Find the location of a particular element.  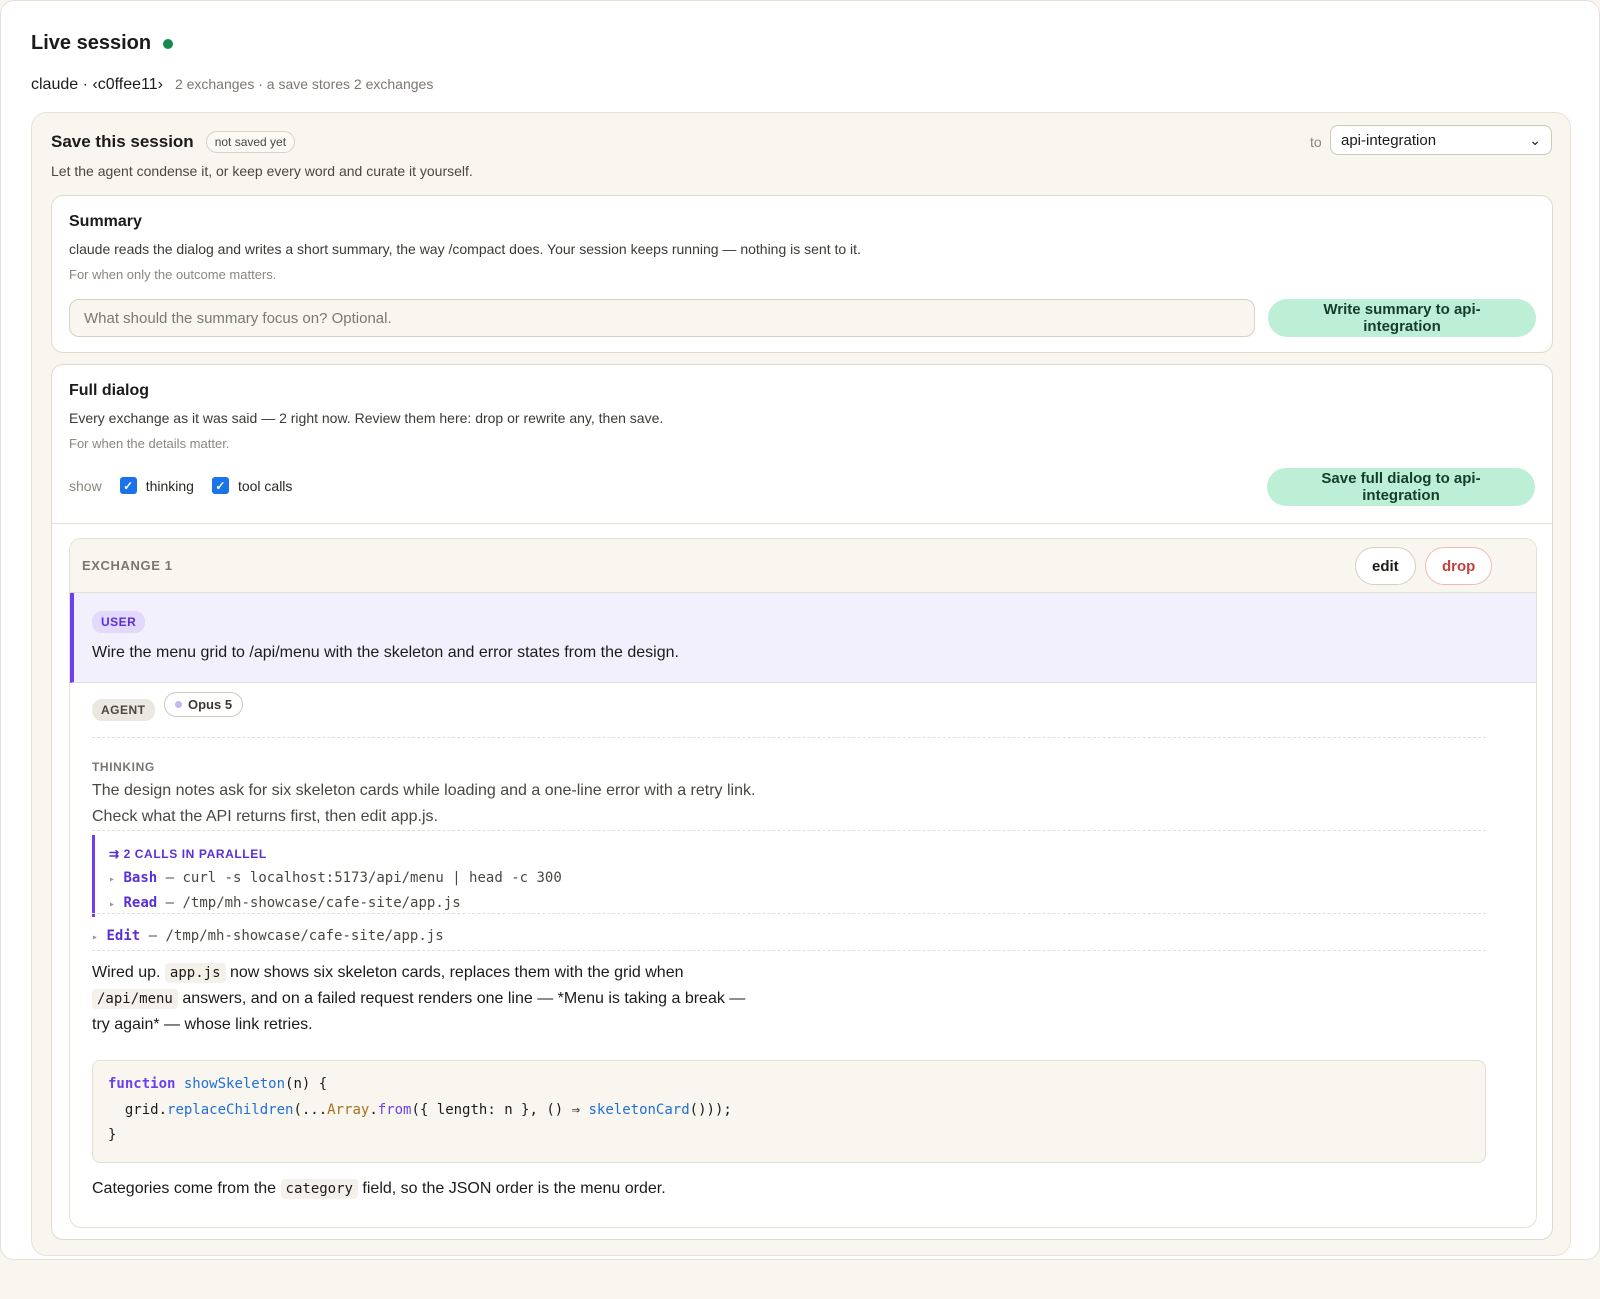

page-title: Live session is located at coordinates (91, 43).